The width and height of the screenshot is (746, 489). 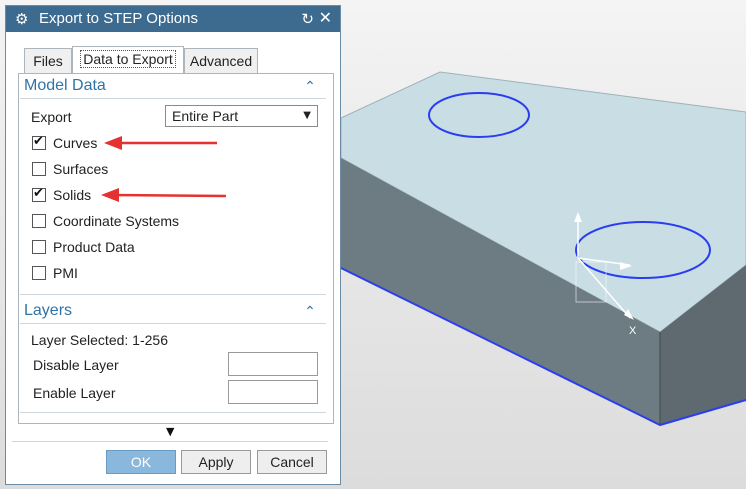 I want to click on arrow-solids-icon, so click(x=164, y=195).